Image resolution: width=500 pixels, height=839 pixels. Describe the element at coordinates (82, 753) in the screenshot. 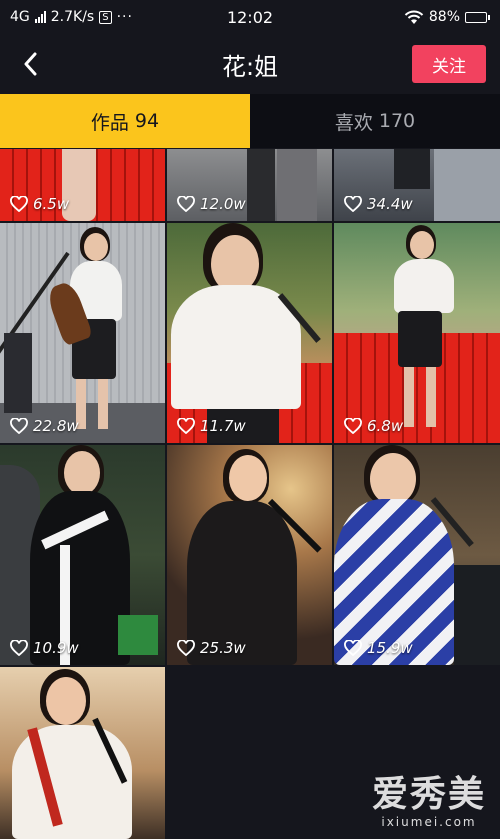

I see `video-thumbnail` at that location.